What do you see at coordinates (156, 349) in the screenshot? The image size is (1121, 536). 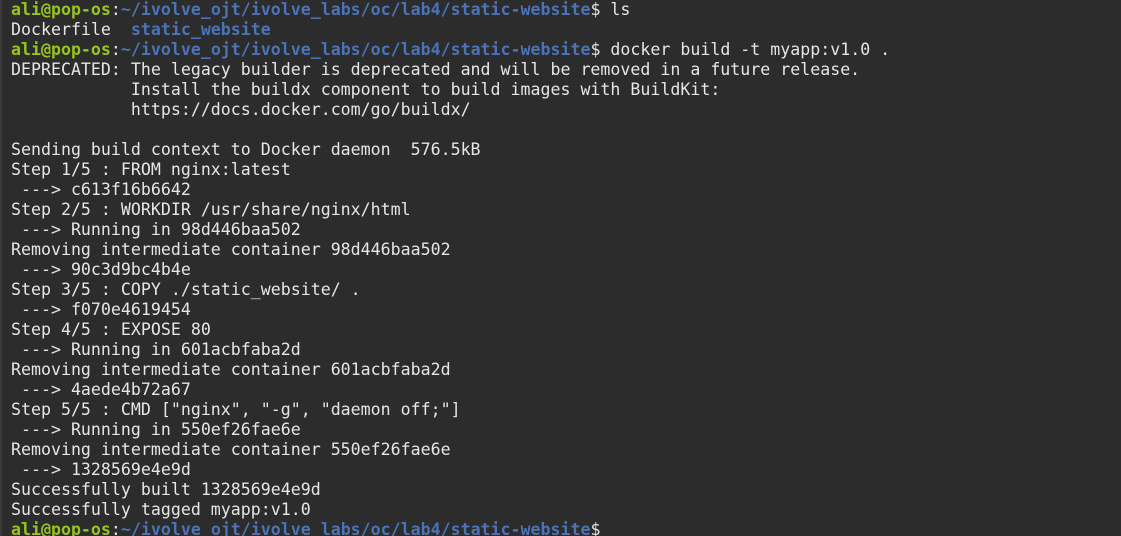 I see `output-text: ---> Running in 601acbfaba2d` at bounding box center [156, 349].